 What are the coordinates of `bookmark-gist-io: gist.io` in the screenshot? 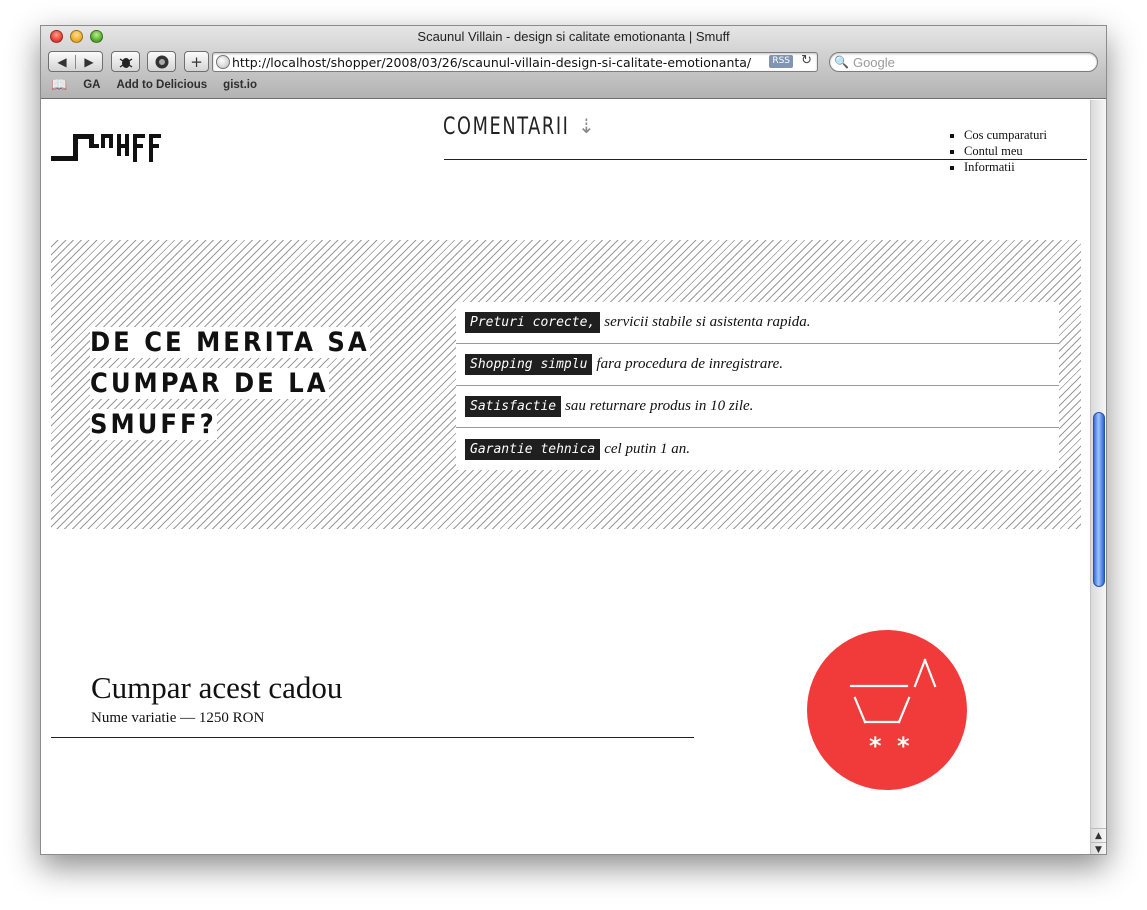 It's located at (240, 85).